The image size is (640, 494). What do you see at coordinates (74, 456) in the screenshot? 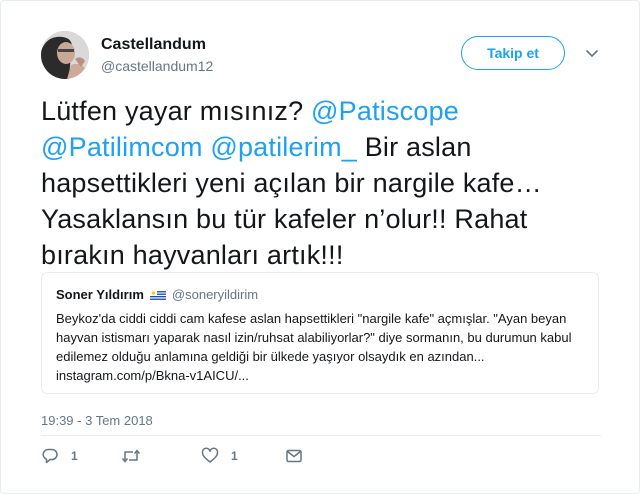
I see `reply-count: 1` at bounding box center [74, 456].